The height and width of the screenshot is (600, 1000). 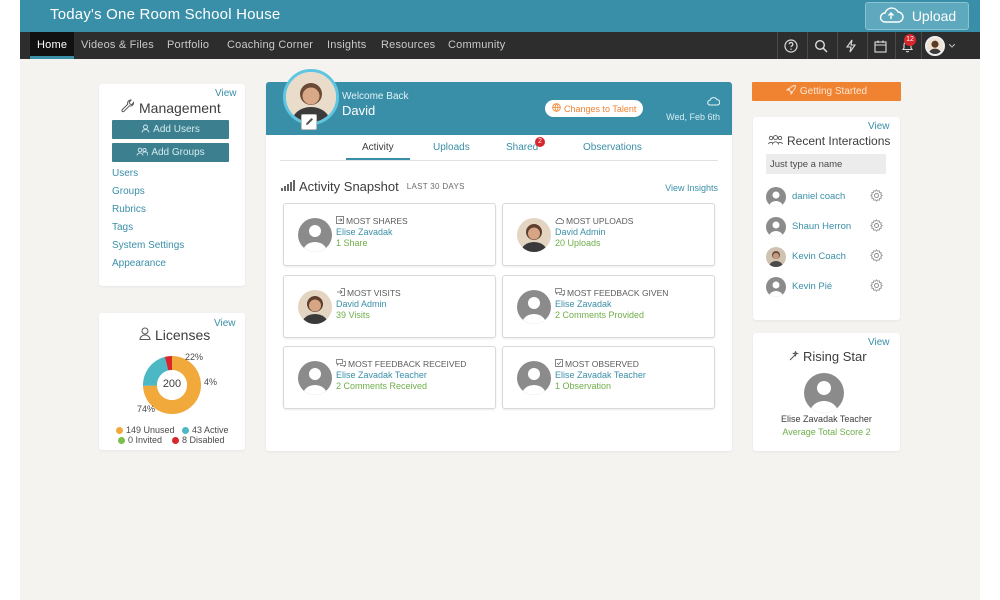 What do you see at coordinates (600, 221) in the screenshot?
I see `stat-label-text: MOST UPLOADS` at bounding box center [600, 221].